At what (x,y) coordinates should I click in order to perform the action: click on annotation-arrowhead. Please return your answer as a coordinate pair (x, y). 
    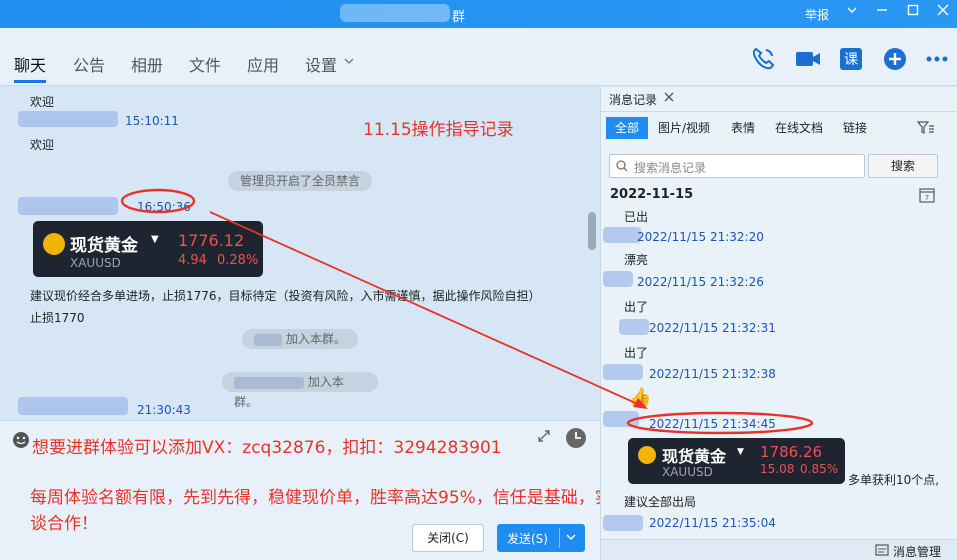
    Looking at the image, I should click on (640, 403).